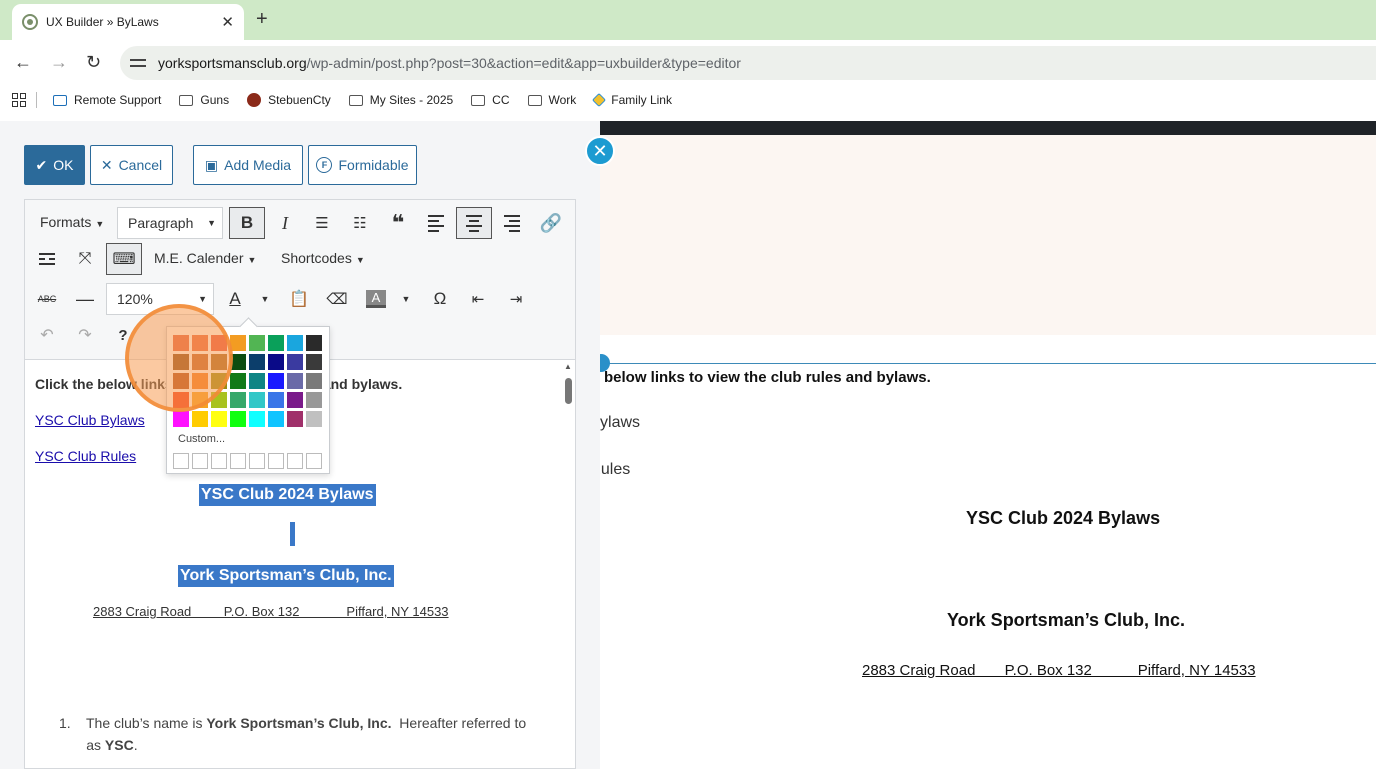 Image resolution: width=1376 pixels, height=769 pixels. I want to click on bookmark-label: My Sites - 2025, so click(411, 100).